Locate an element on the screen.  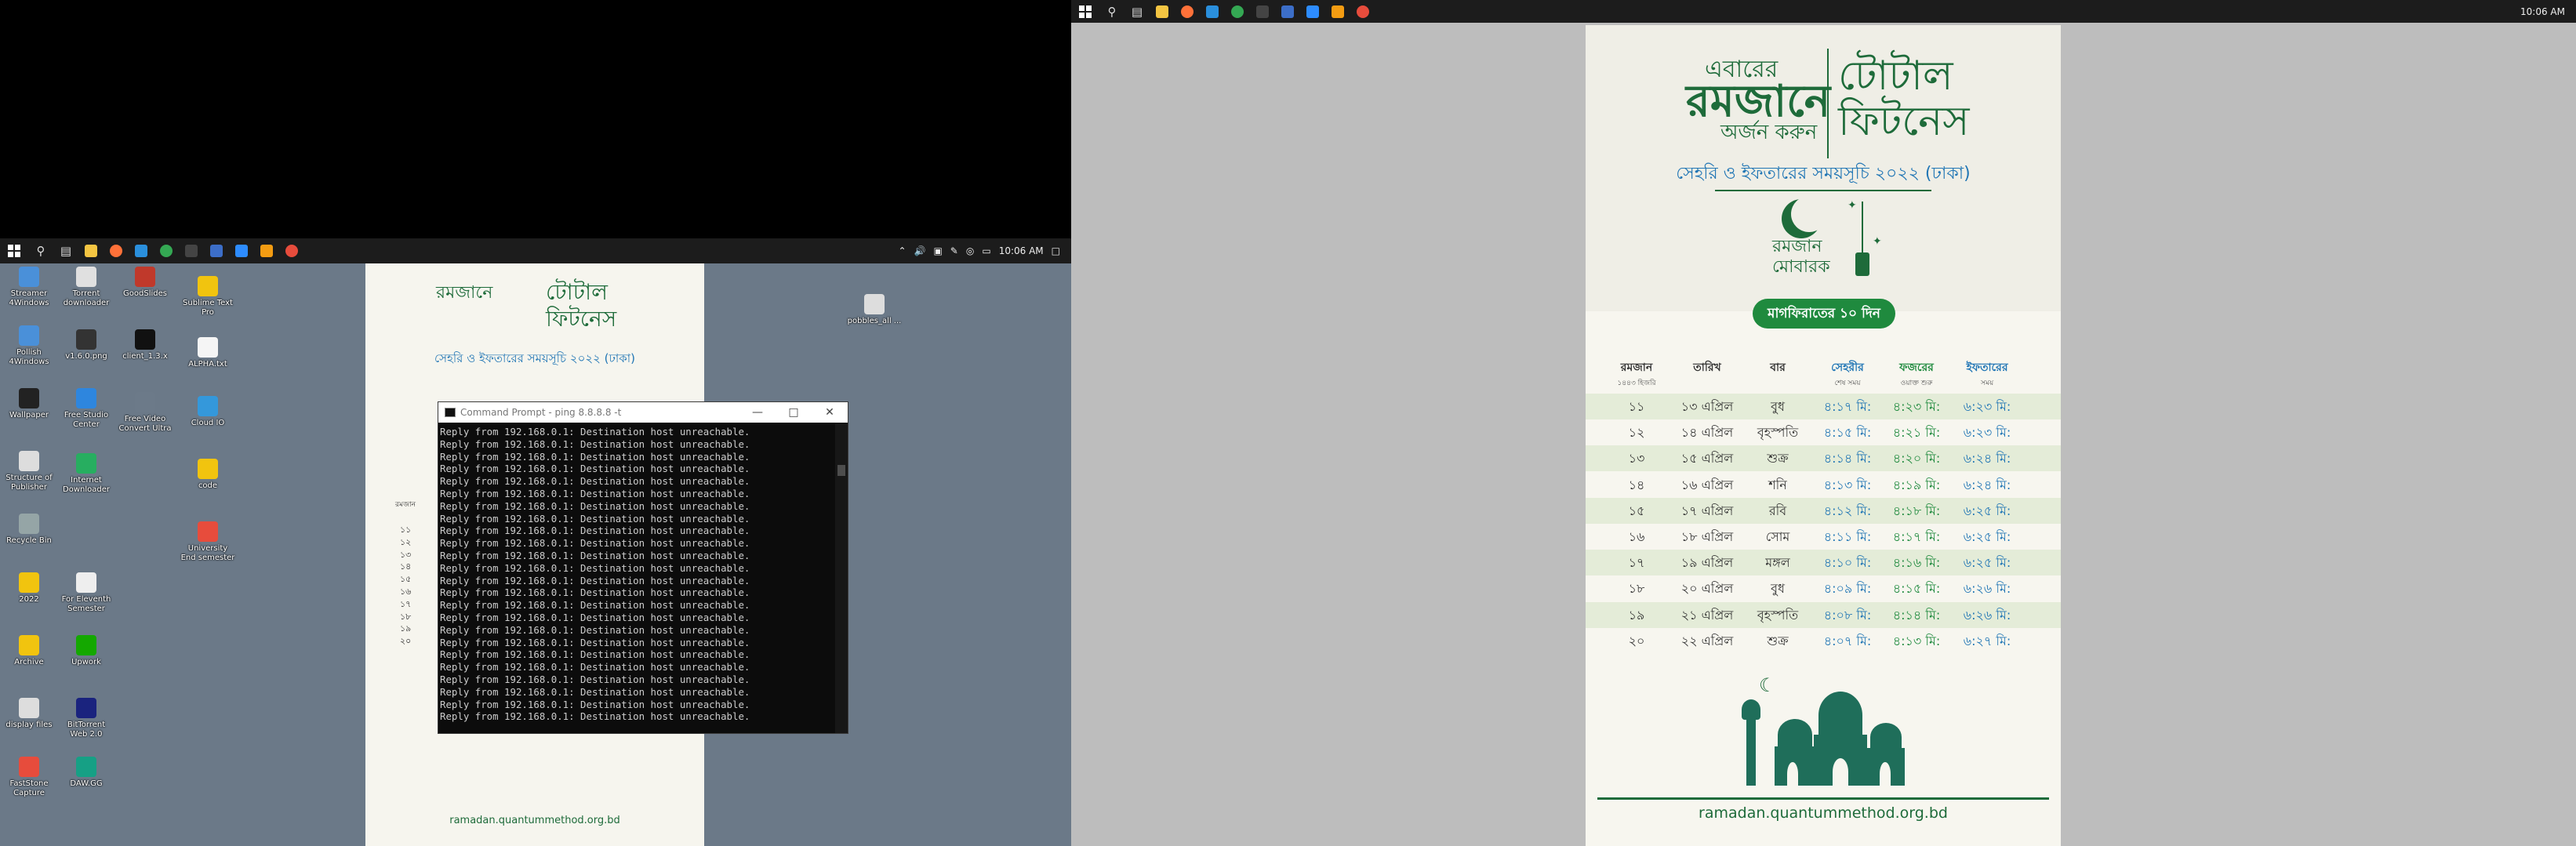
cmd-scrollbar is located at coordinates (841, 578).